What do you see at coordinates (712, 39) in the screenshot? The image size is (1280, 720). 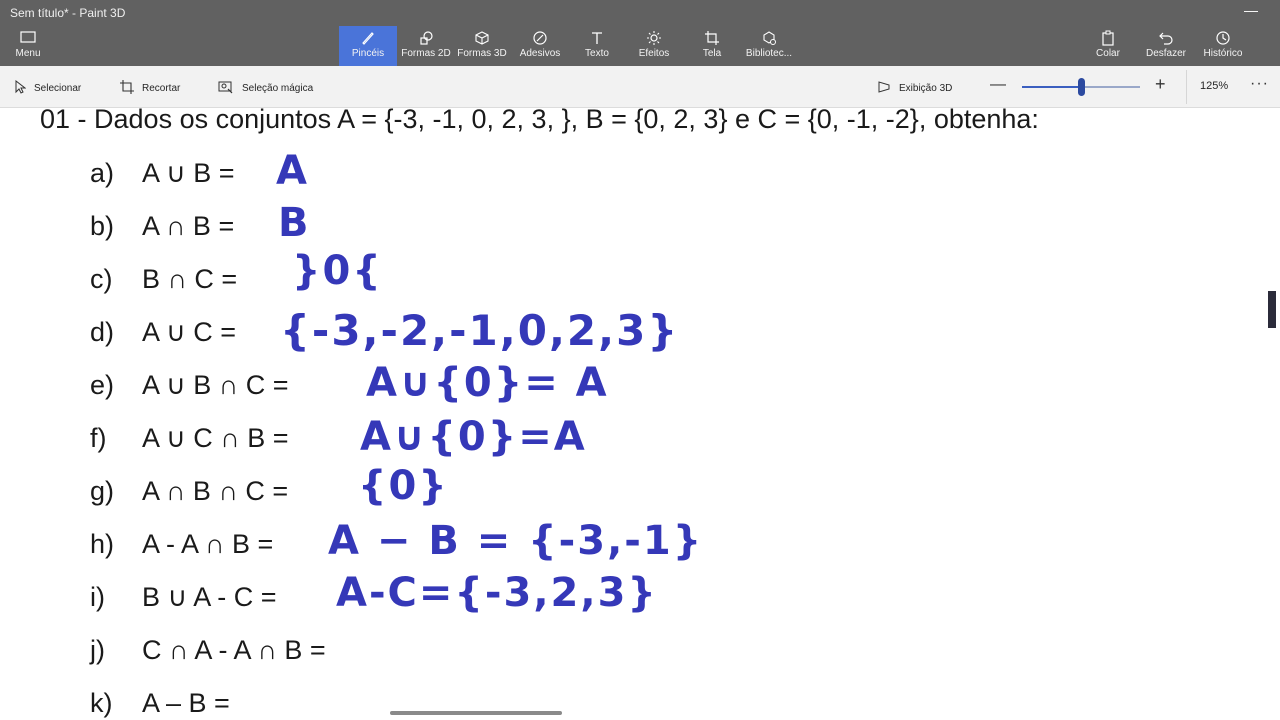 I see `canvas-crop-icon` at bounding box center [712, 39].